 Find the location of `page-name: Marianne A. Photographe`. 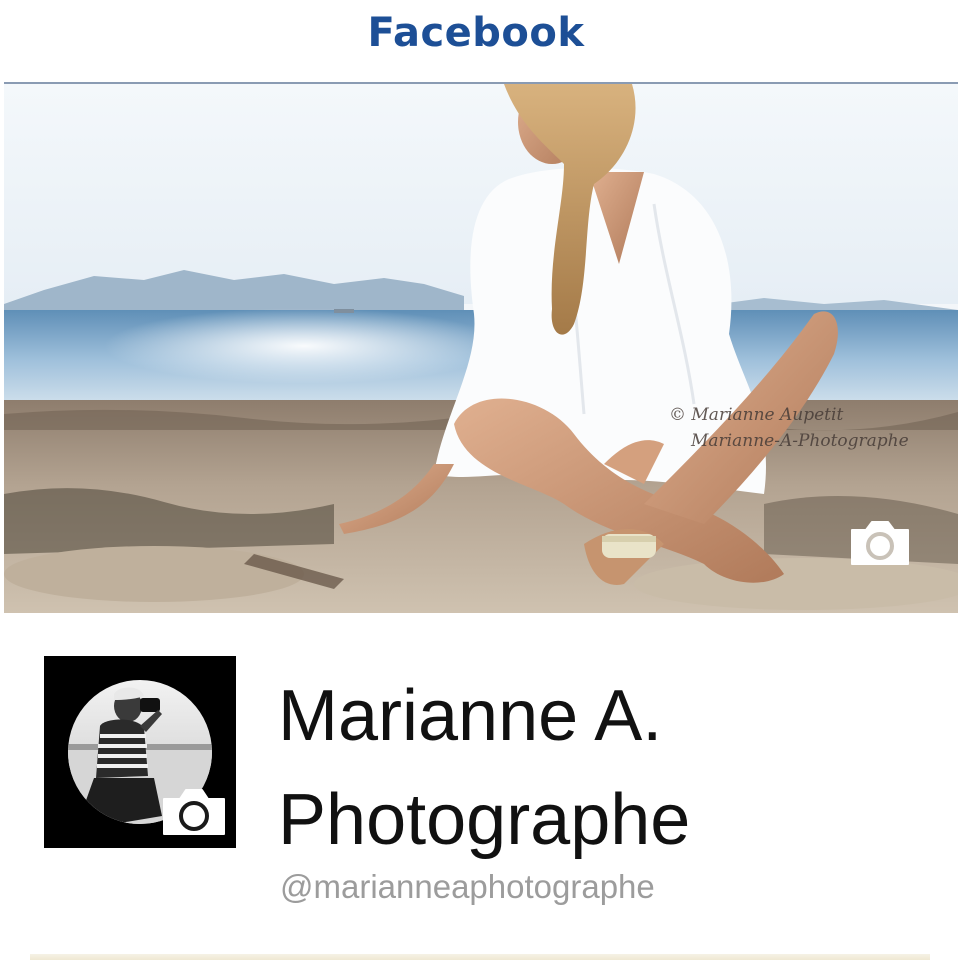

page-name: Marianne A. Photographe is located at coordinates (484, 768).